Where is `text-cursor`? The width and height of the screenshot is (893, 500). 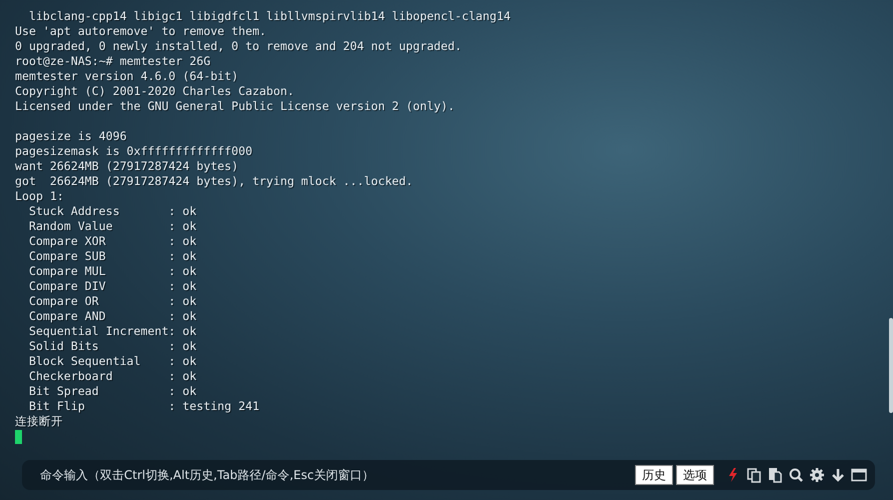 text-cursor is located at coordinates (18, 437).